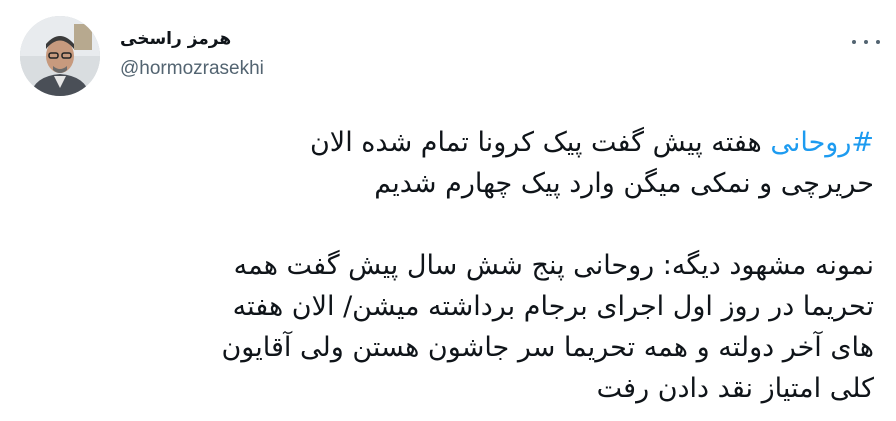  What do you see at coordinates (735, 388) in the screenshot?
I see `tweet-line: کلی امتیاز نقد دادن رفت` at bounding box center [735, 388].